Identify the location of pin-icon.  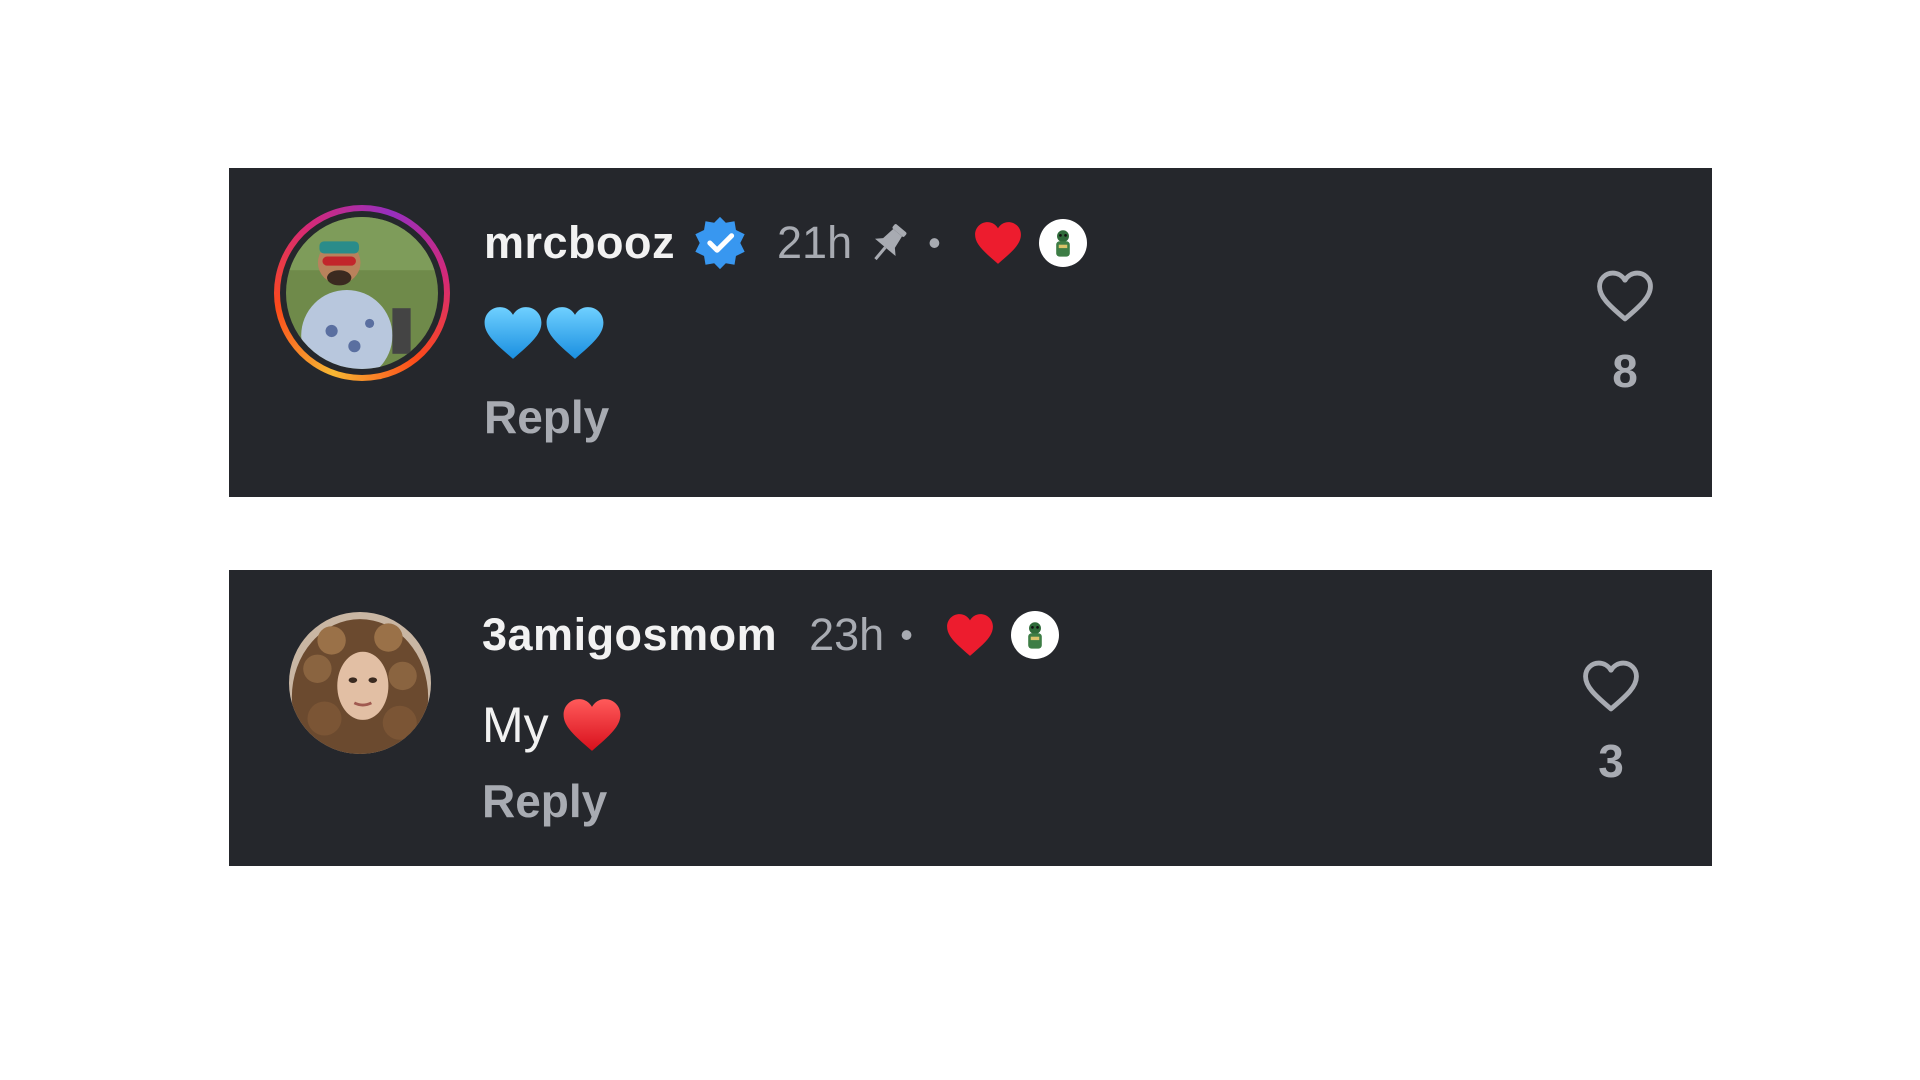
(890, 242).